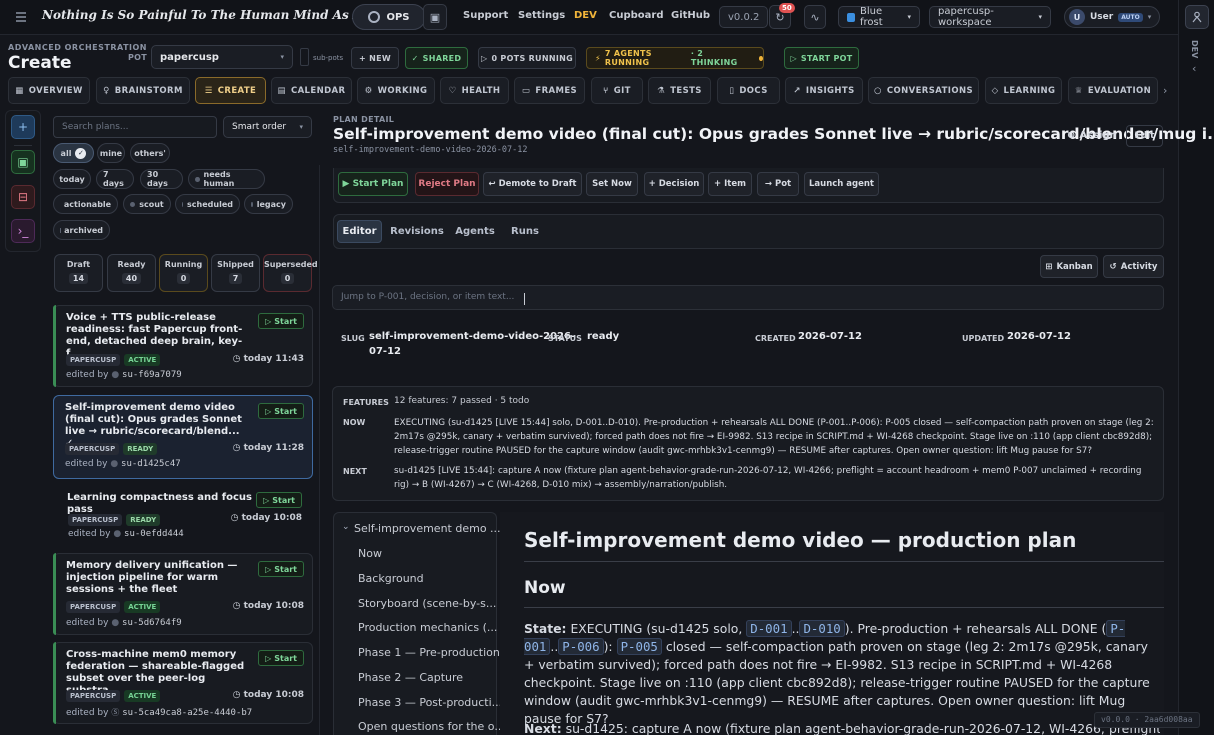  Describe the element at coordinates (1133, 266) in the screenshot. I see `activity-button: ↺ Activity` at that location.